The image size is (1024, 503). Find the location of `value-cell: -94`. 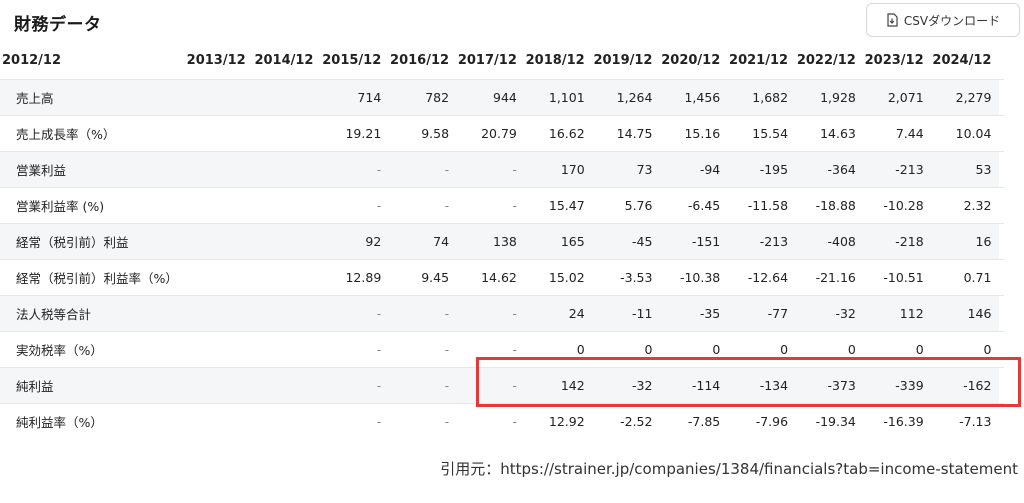

value-cell: -94 is located at coordinates (710, 169).